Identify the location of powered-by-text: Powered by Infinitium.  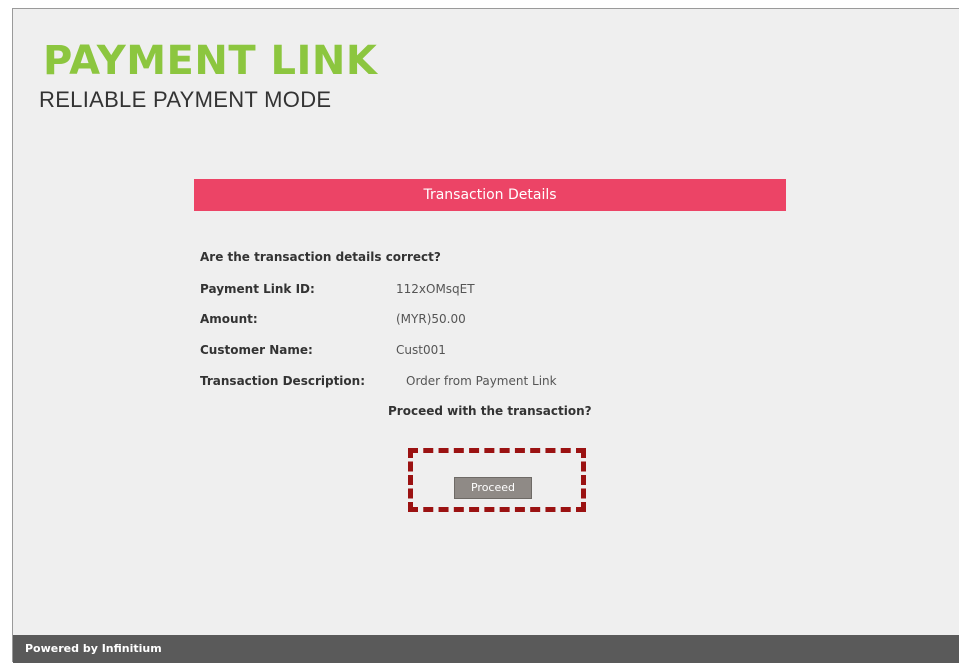
(93, 648).